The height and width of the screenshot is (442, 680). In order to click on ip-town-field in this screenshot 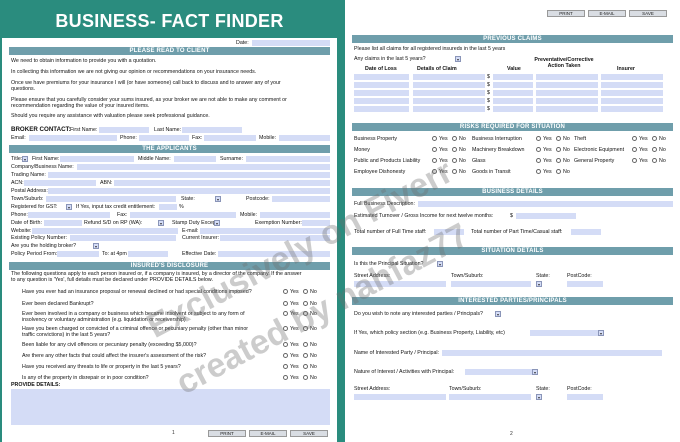, I will do `click(490, 397)`.